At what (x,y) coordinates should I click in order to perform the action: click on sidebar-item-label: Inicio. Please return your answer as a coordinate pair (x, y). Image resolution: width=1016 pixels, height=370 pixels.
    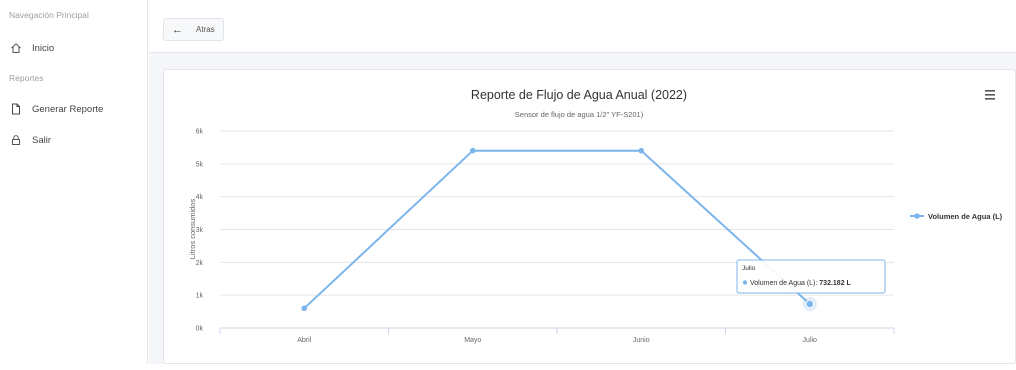
    Looking at the image, I should click on (43, 48).